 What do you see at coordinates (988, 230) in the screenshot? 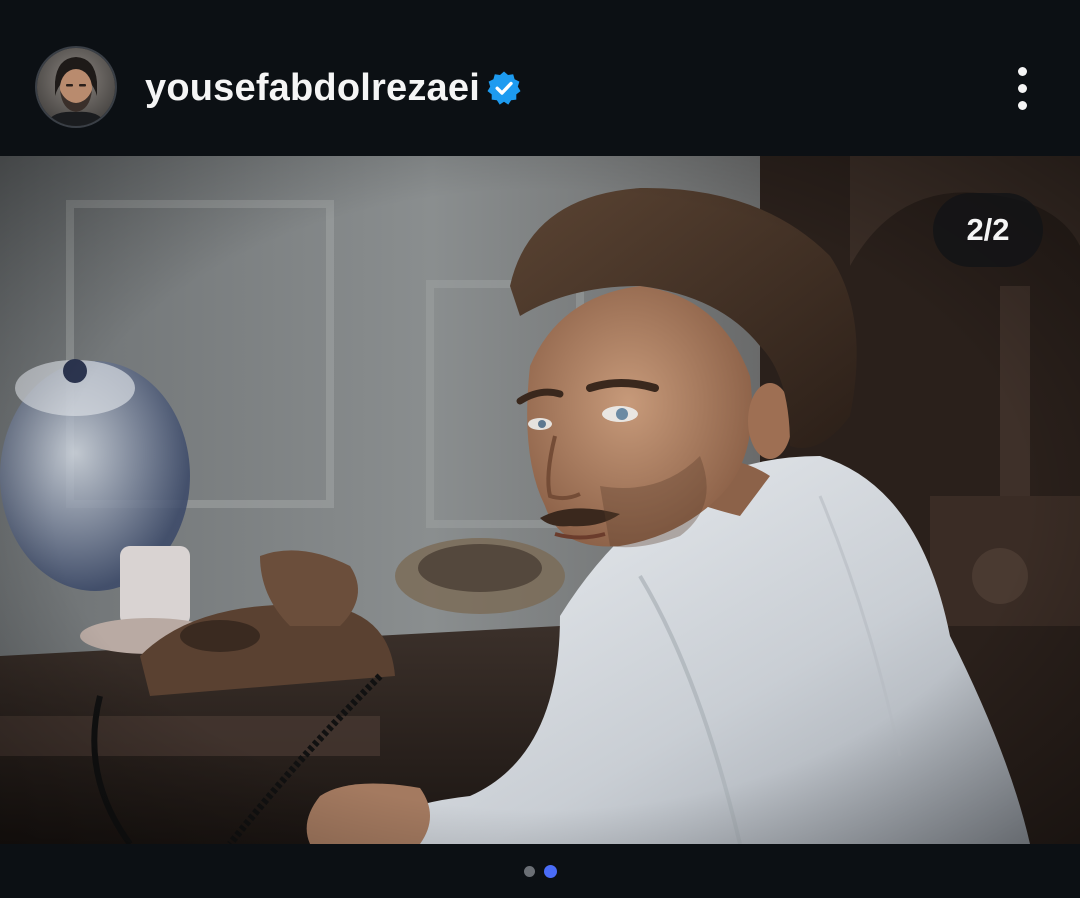
I see `carousel-counter: 2/2` at bounding box center [988, 230].